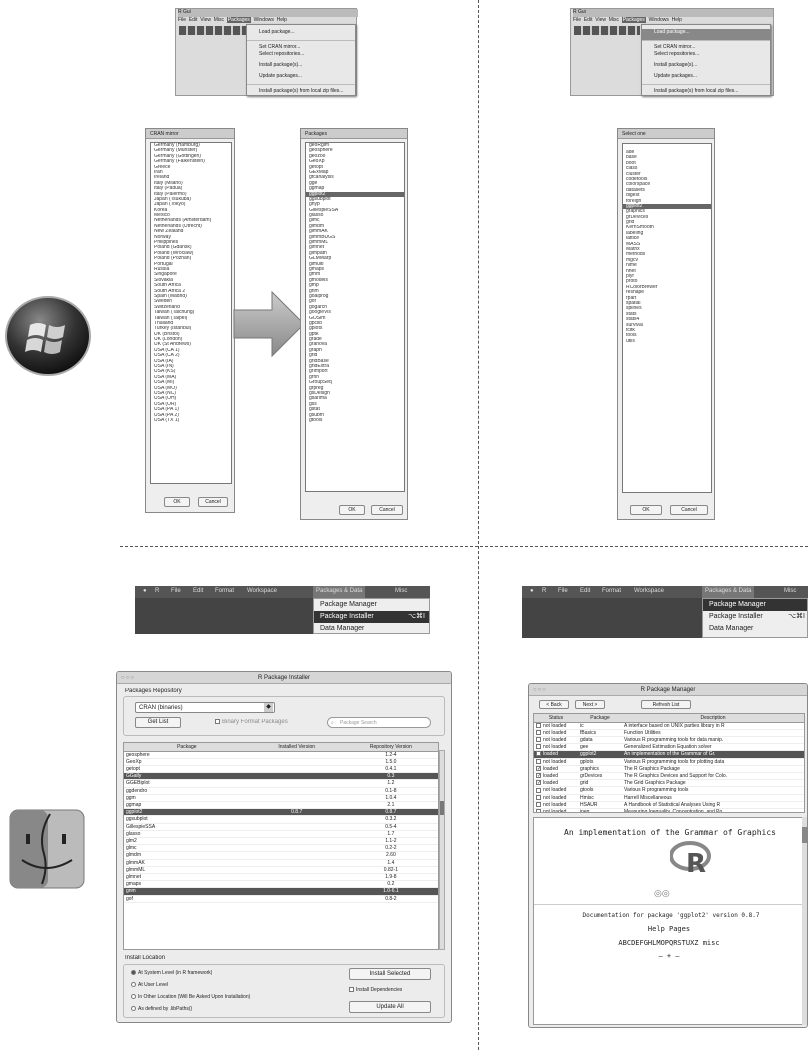 This screenshot has width=808, height=1050. What do you see at coordinates (669, 783) in the screenshot?
I see `table-row: ✓ loaded grid The Grid Graphics Package` at bounding box center [669, 783].